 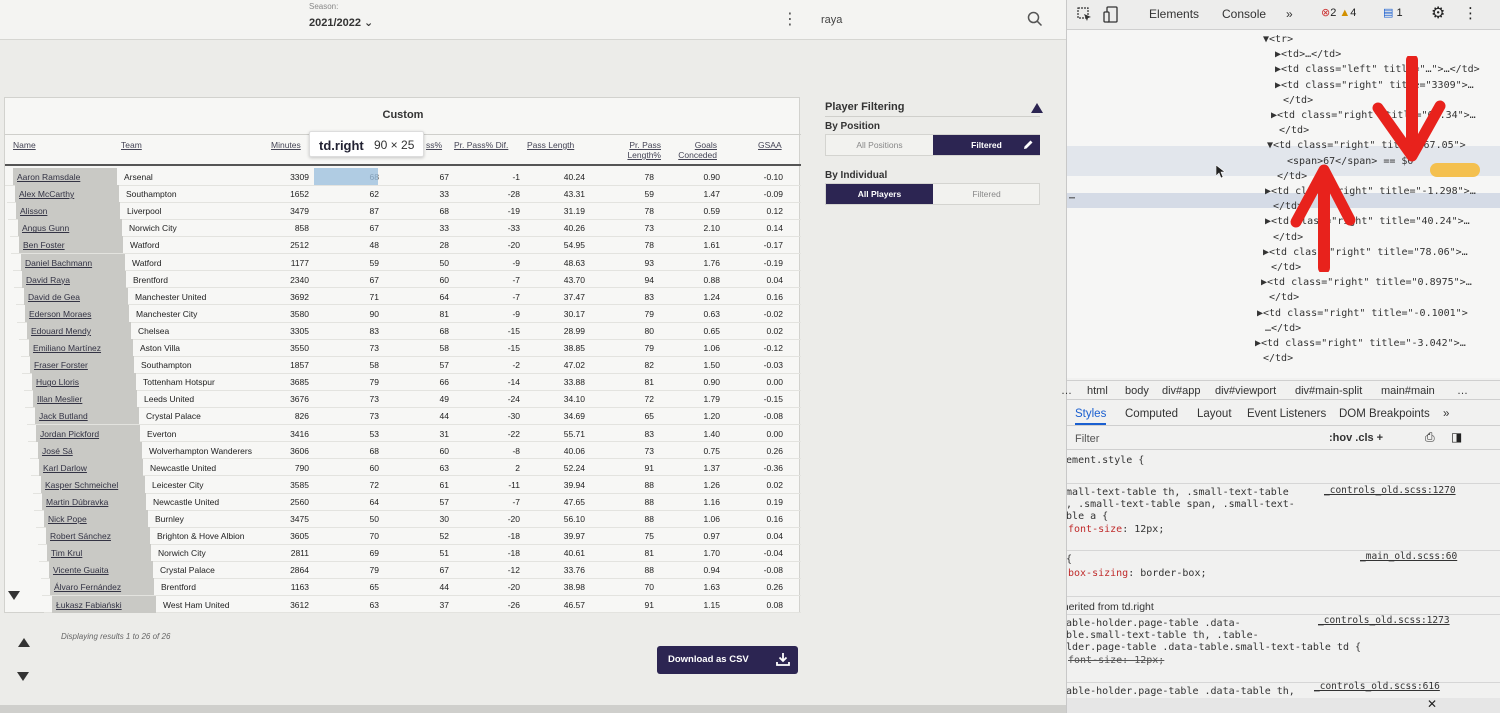 What do you see at coordinates (727, 660) in the screenshot?
I see `download-csv-button: Download as CSV` at bounding box center [727, 660].